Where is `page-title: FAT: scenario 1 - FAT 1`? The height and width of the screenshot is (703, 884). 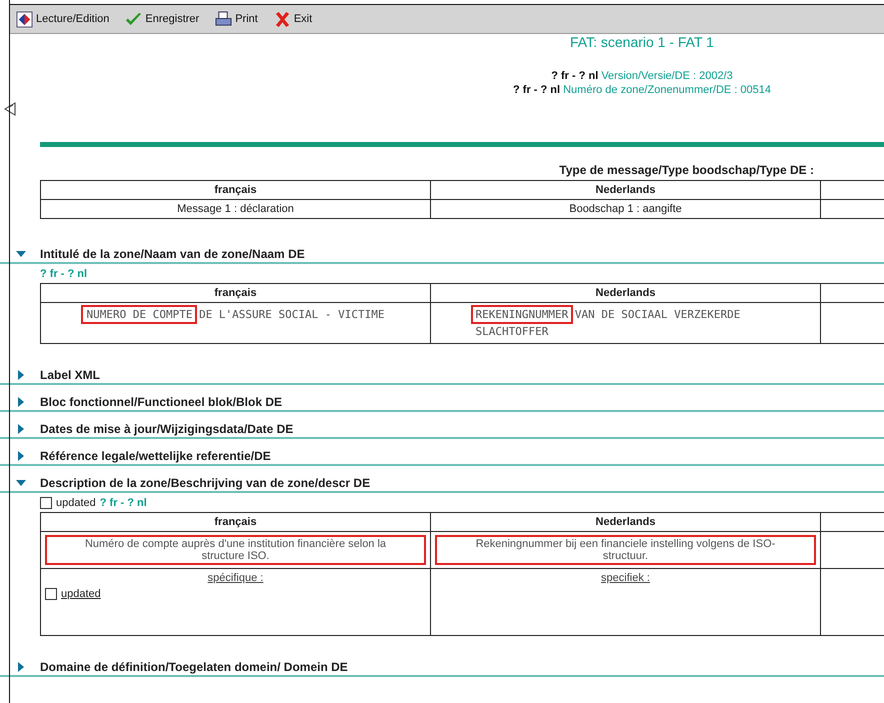 page-title: FAT: scenario 1 - FAT 1 is located at coordinates (642, 42).